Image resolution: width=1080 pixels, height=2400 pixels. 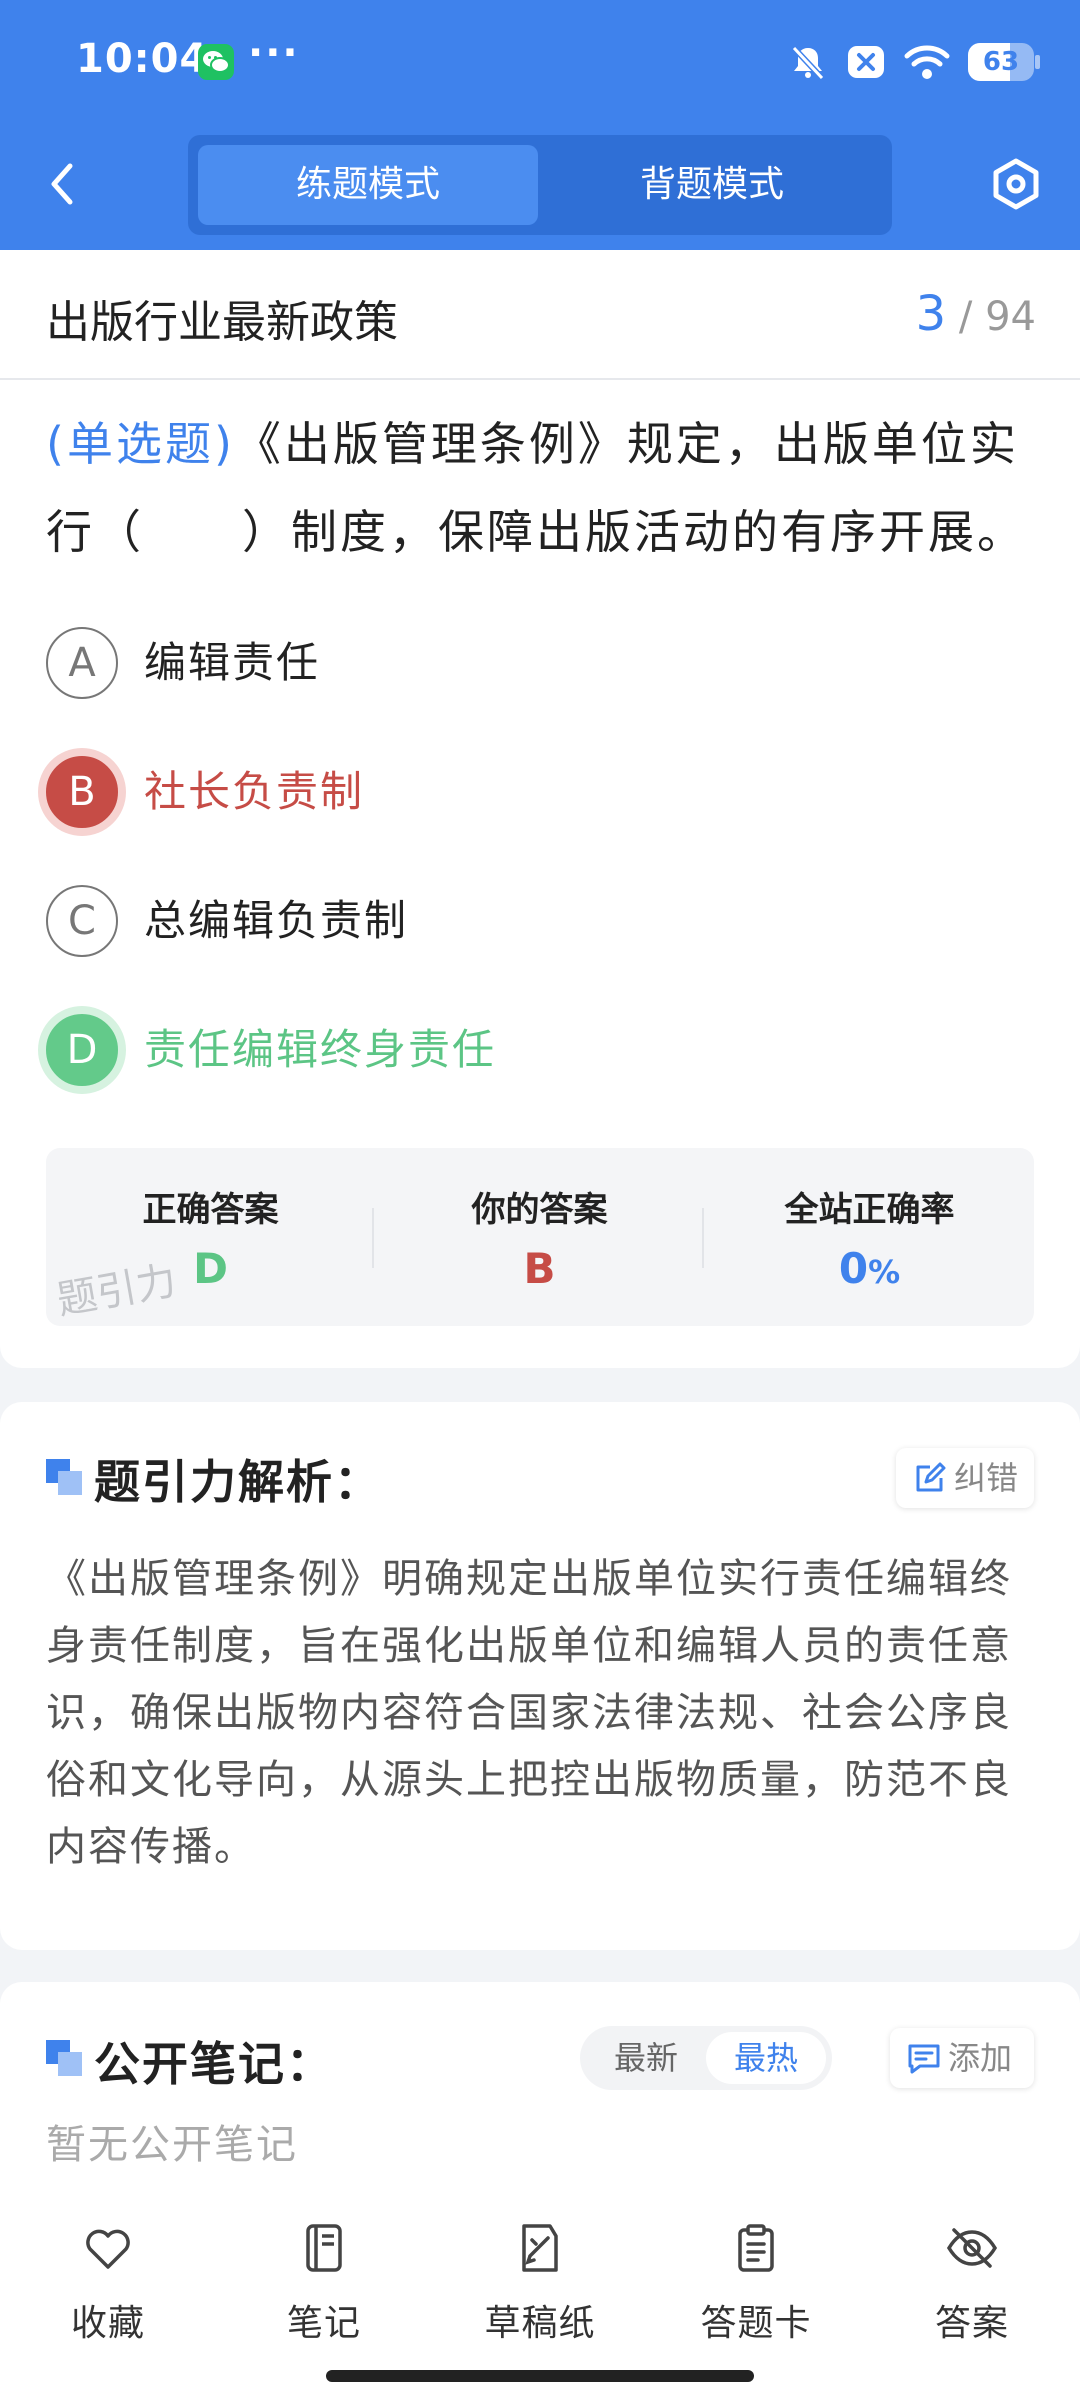 I want to click on accuracy-unit: %, so click(x=884, y=1272).